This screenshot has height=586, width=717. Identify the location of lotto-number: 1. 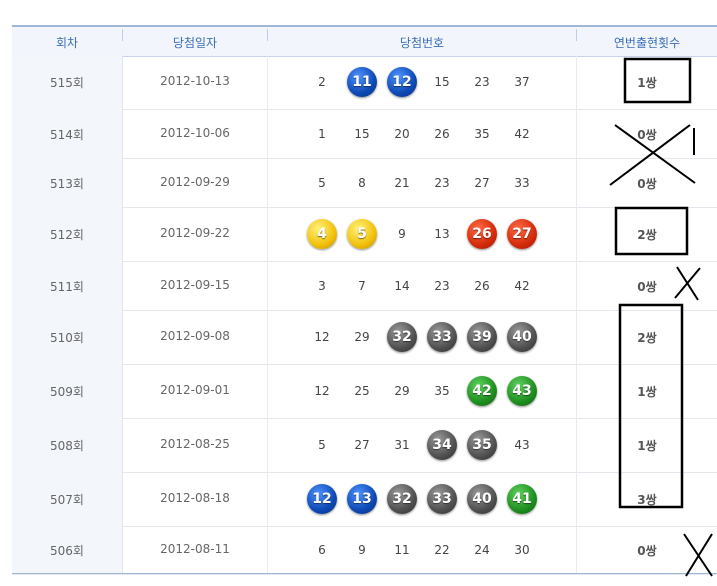
(322, 133).